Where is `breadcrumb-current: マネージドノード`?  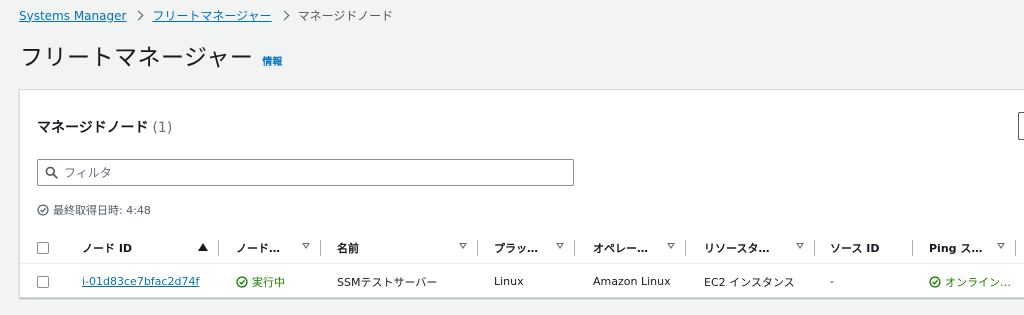 breadcrumb-current: マネージドノード is located at coordinates (345, 16).